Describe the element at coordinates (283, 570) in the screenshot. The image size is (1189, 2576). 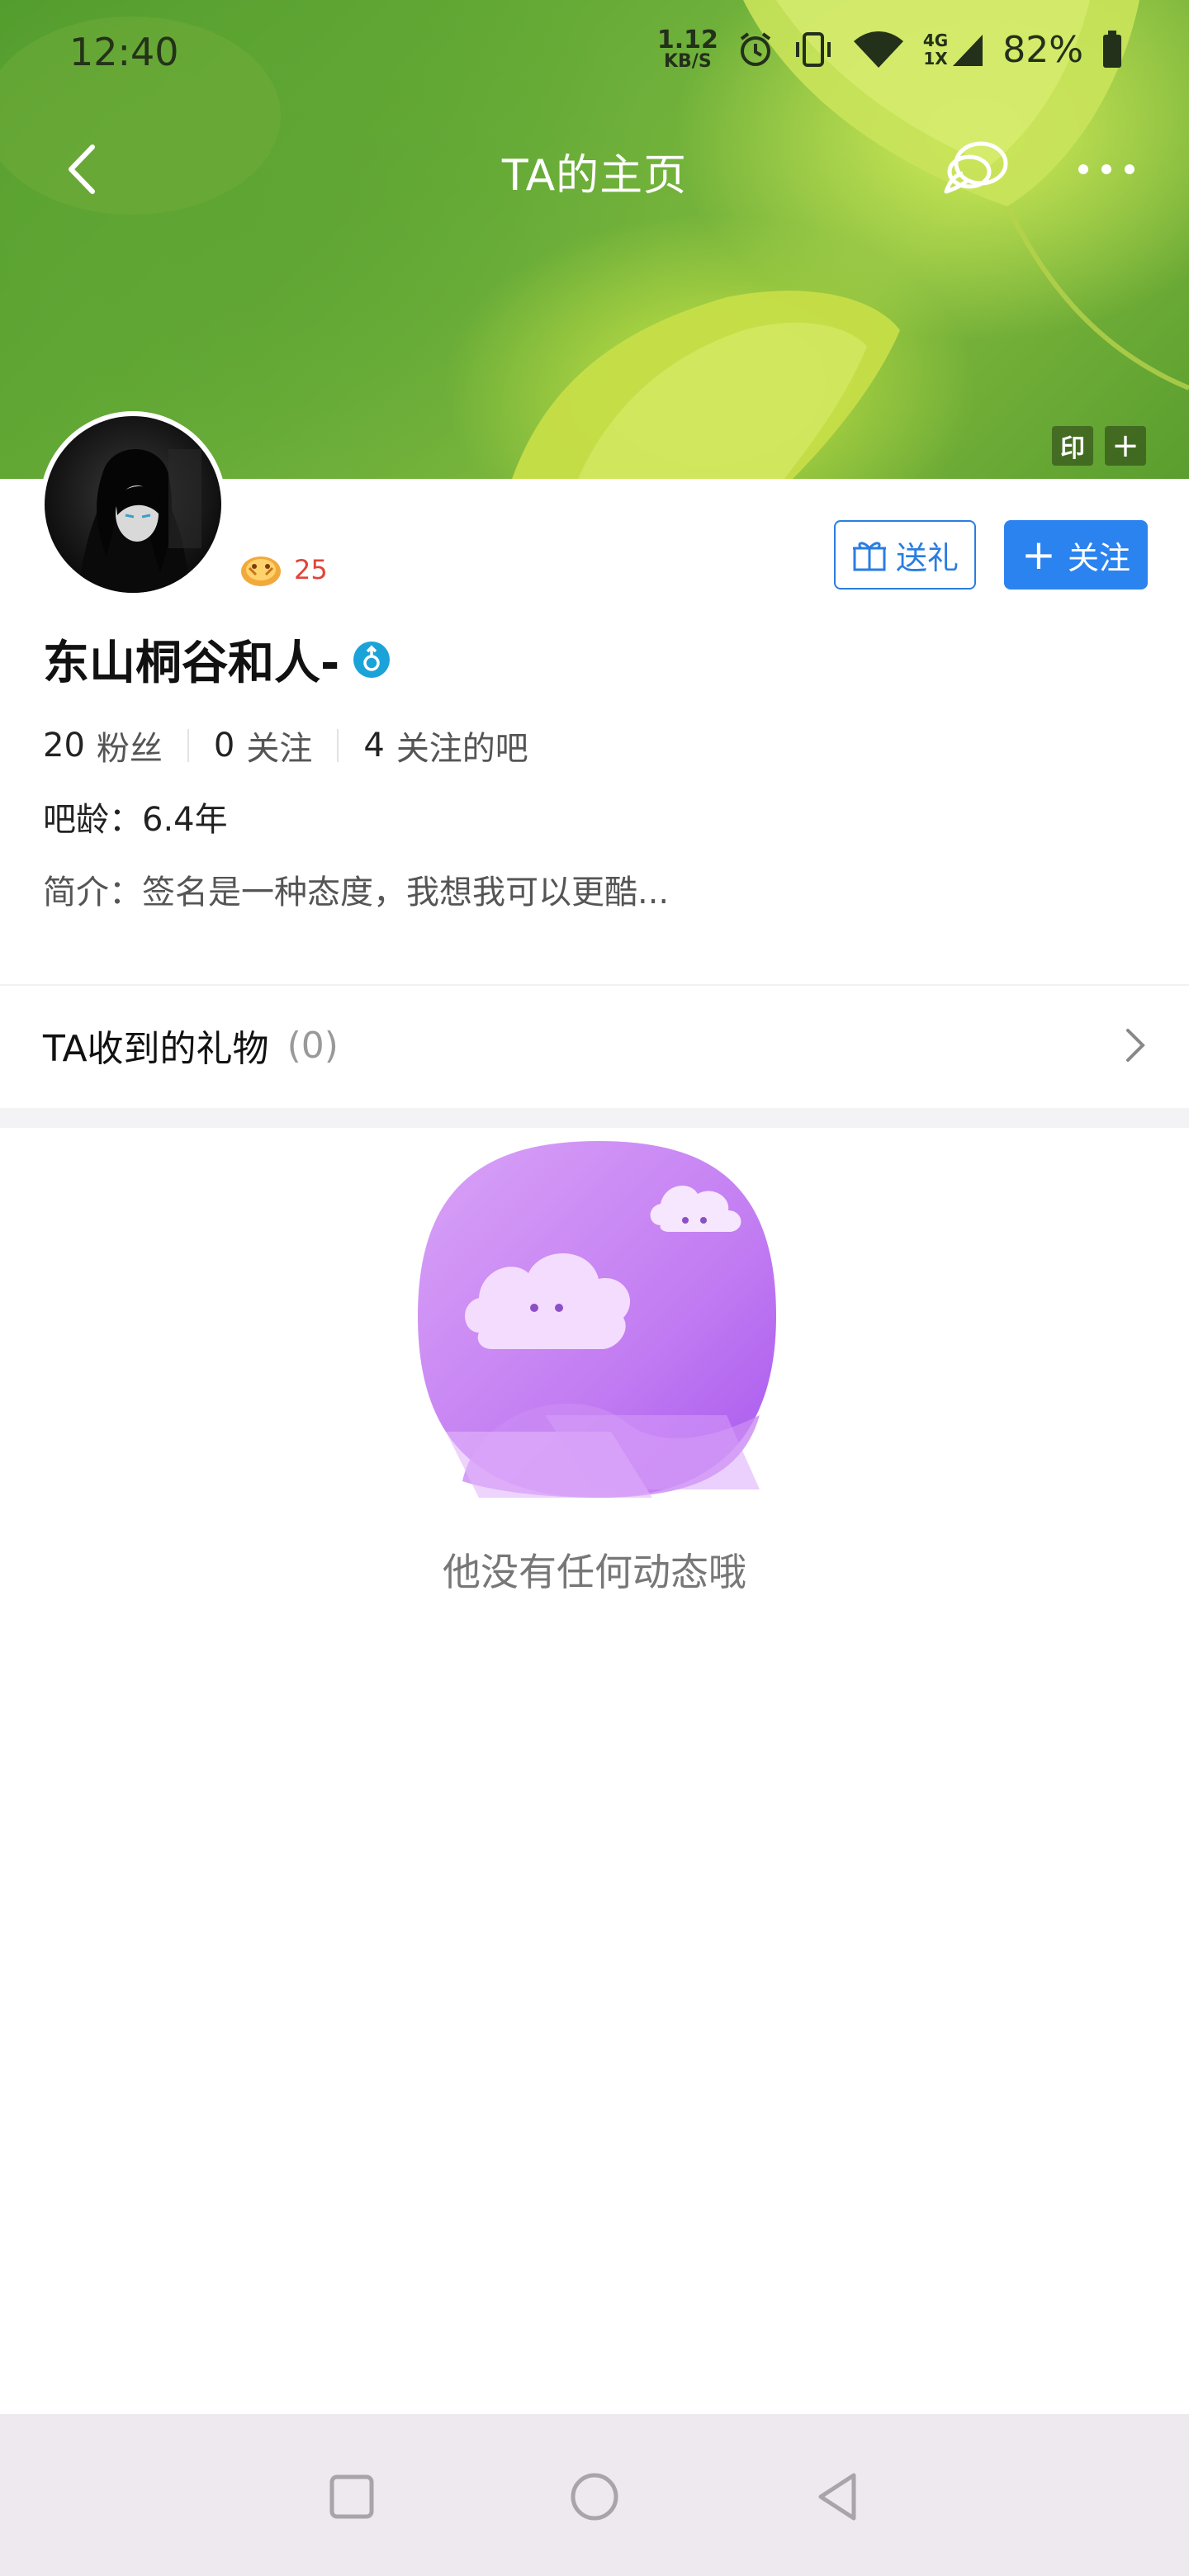
I see `level-badge: 25` at that location.